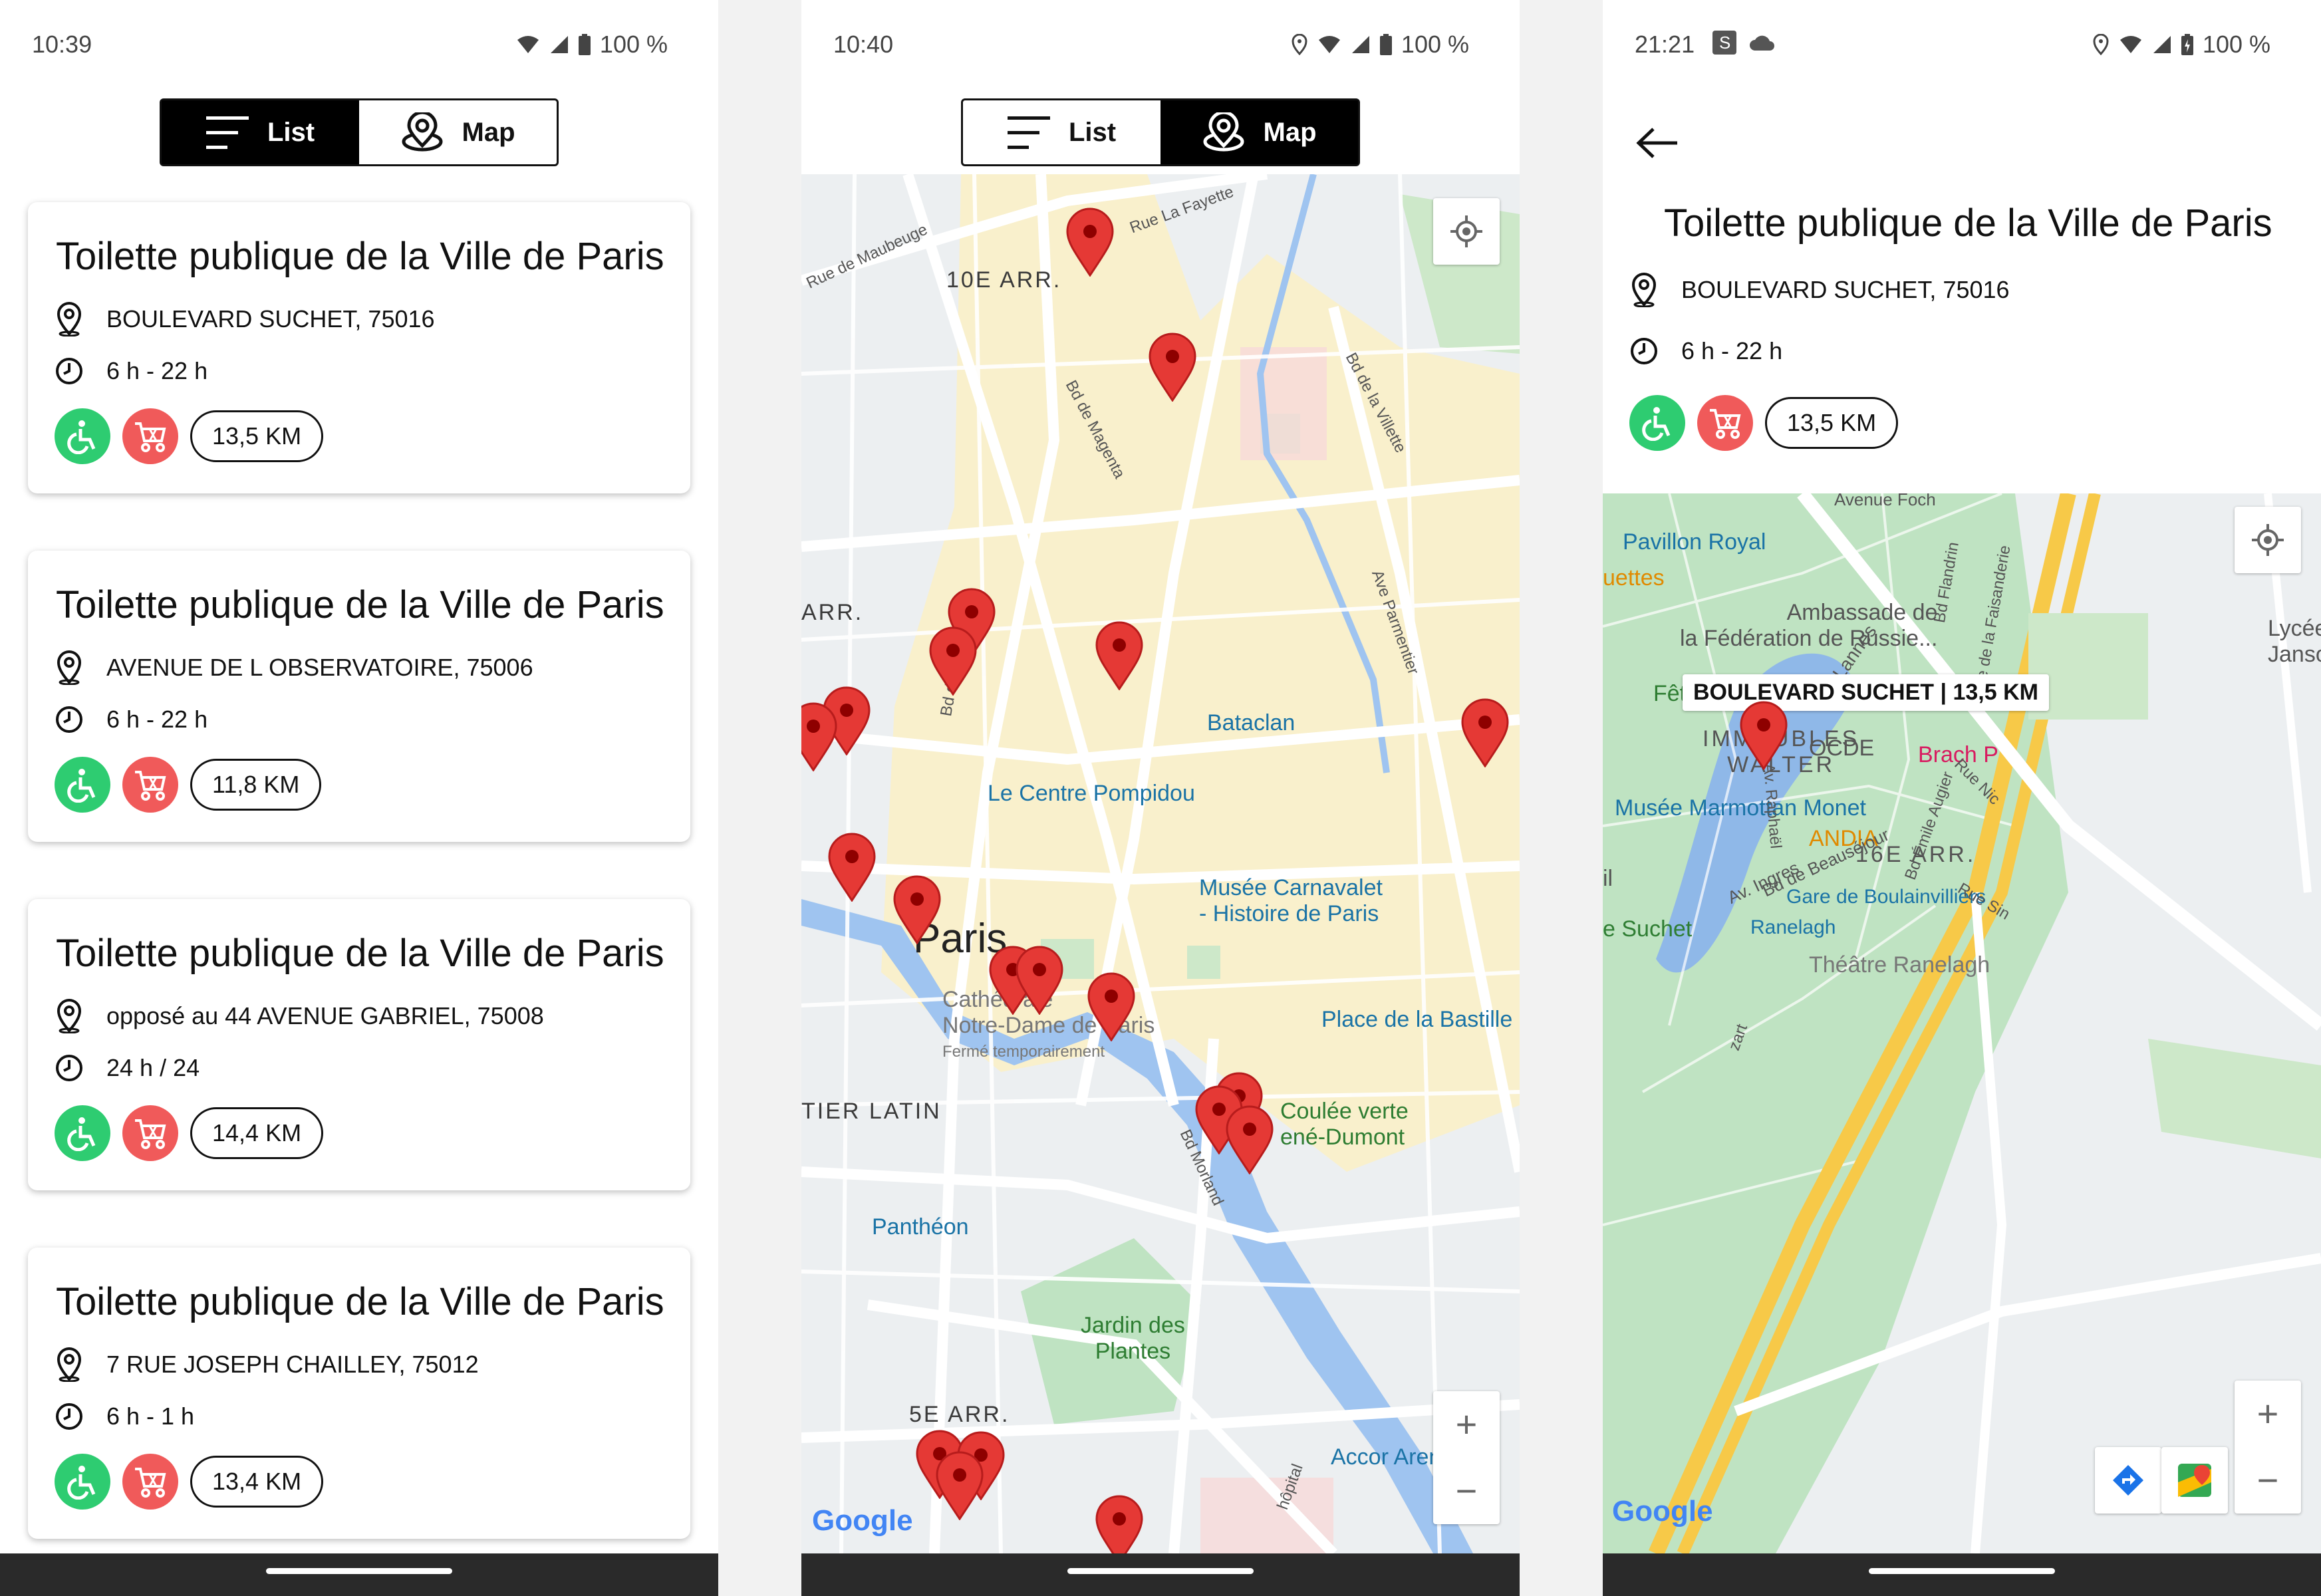  Describe the element at coordinates (360, 953) in the screenshot. I see `card-title: Toilette publique de la Ville de Paris` at that location.